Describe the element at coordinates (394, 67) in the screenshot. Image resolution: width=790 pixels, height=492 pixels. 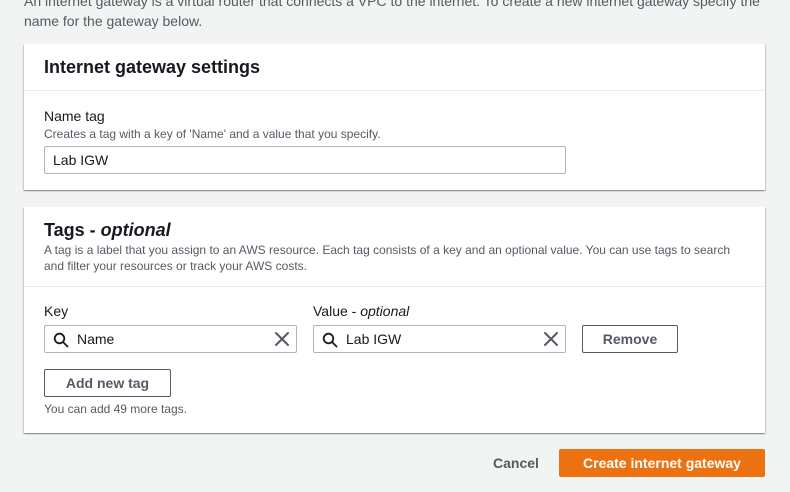
I see `settings-panel-header: Internet gateway settings` at that location.